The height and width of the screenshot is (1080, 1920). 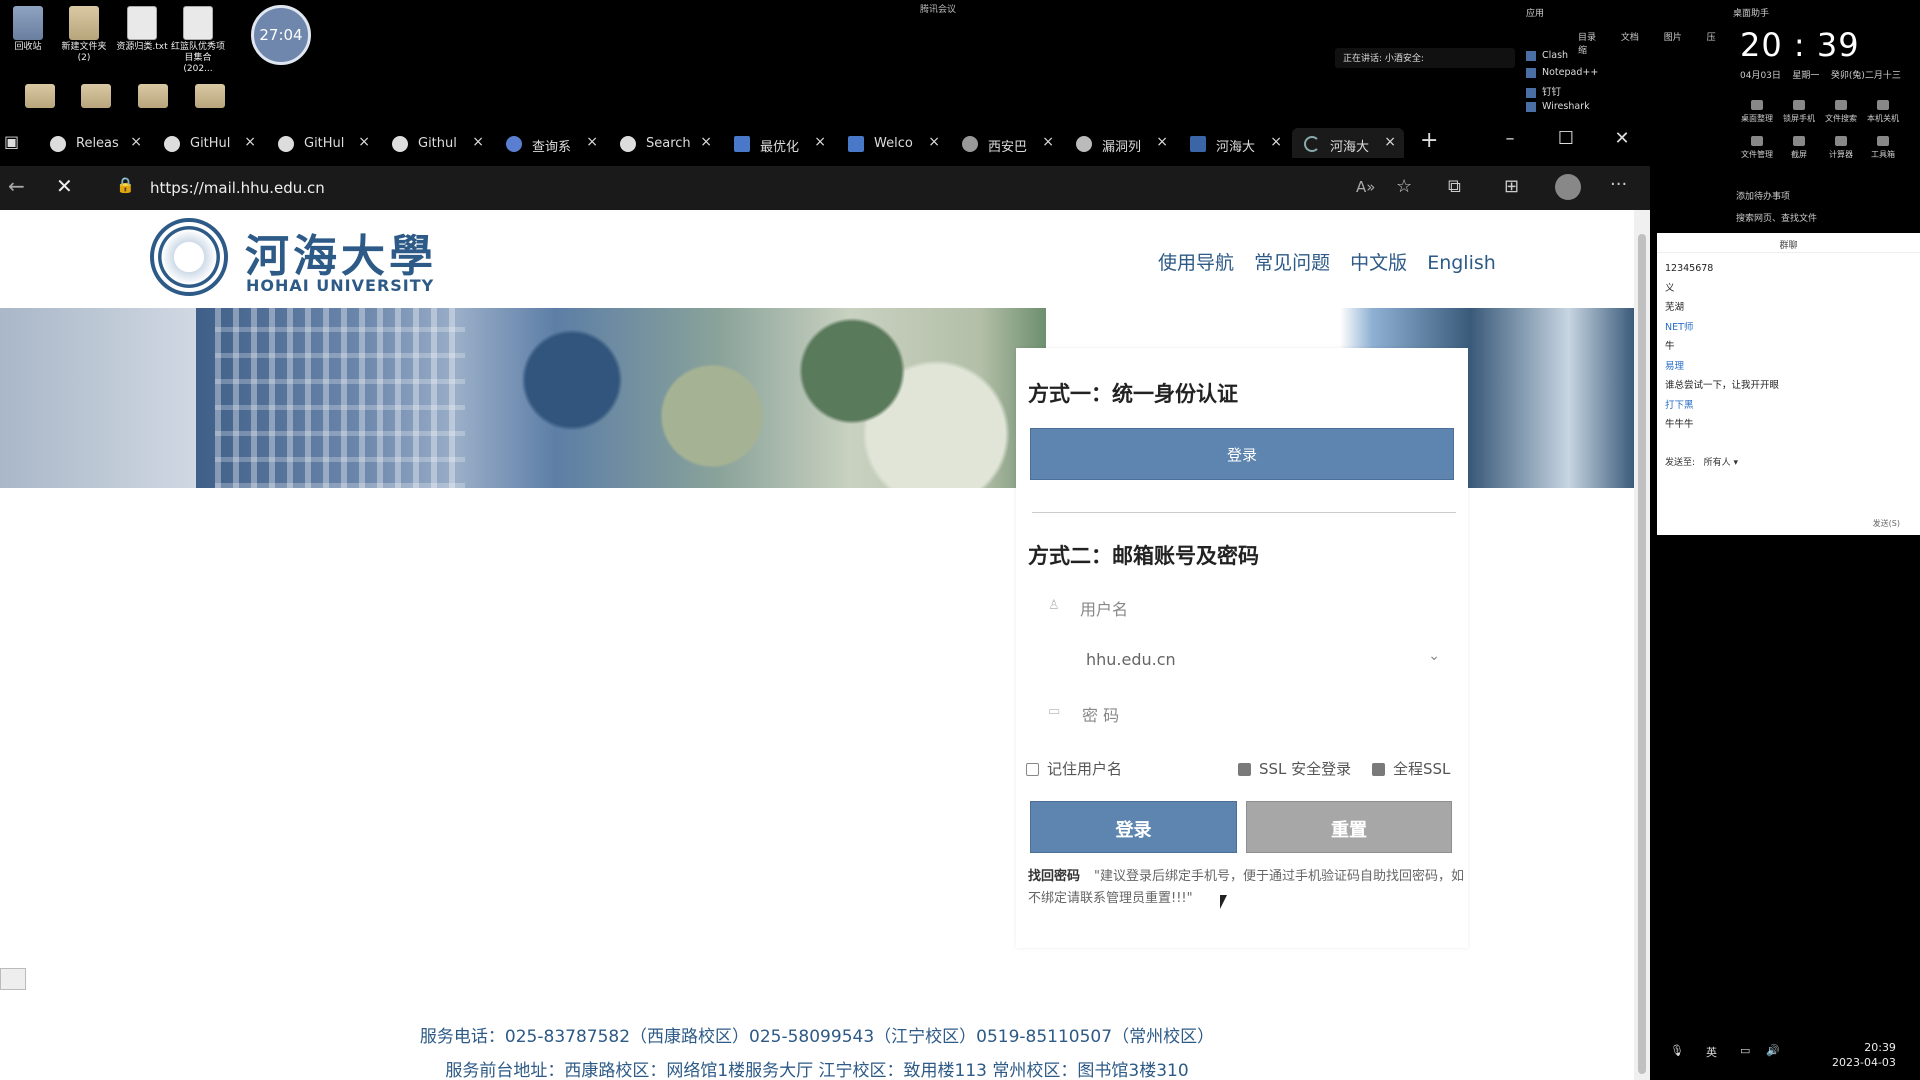 What do you see at coordinates (1242, 660) in the screenshot?
I see `domain-select: hhu.edu.cn ⌄` at bounding box center [1242, 660].